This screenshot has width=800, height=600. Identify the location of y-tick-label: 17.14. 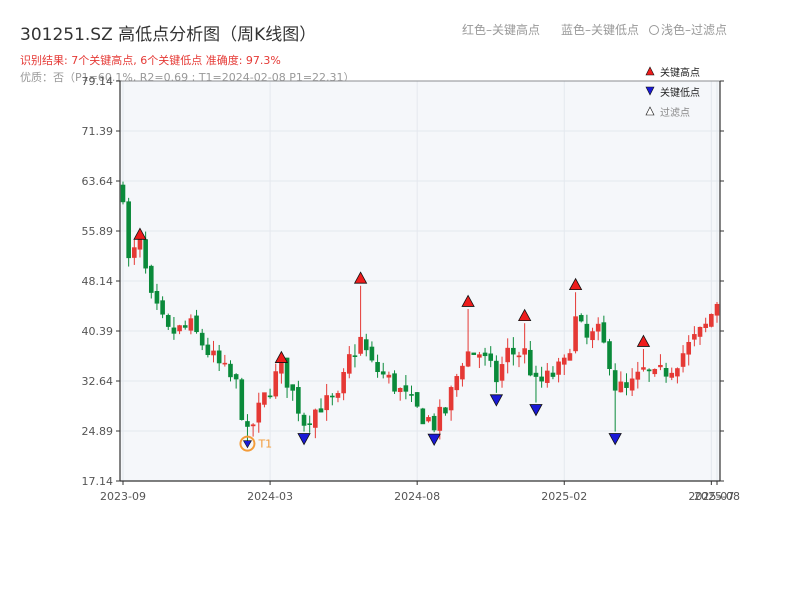
(98, 481).